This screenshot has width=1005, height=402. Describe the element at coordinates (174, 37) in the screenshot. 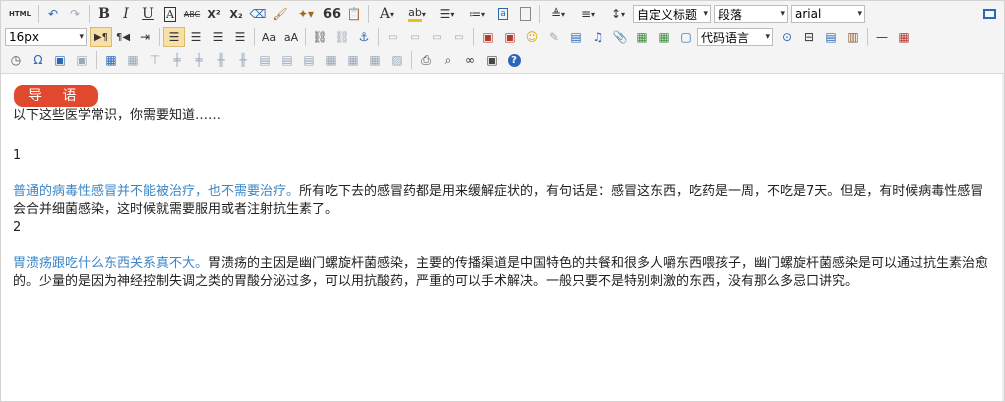

I see `align-left-button: ☰` at that location.